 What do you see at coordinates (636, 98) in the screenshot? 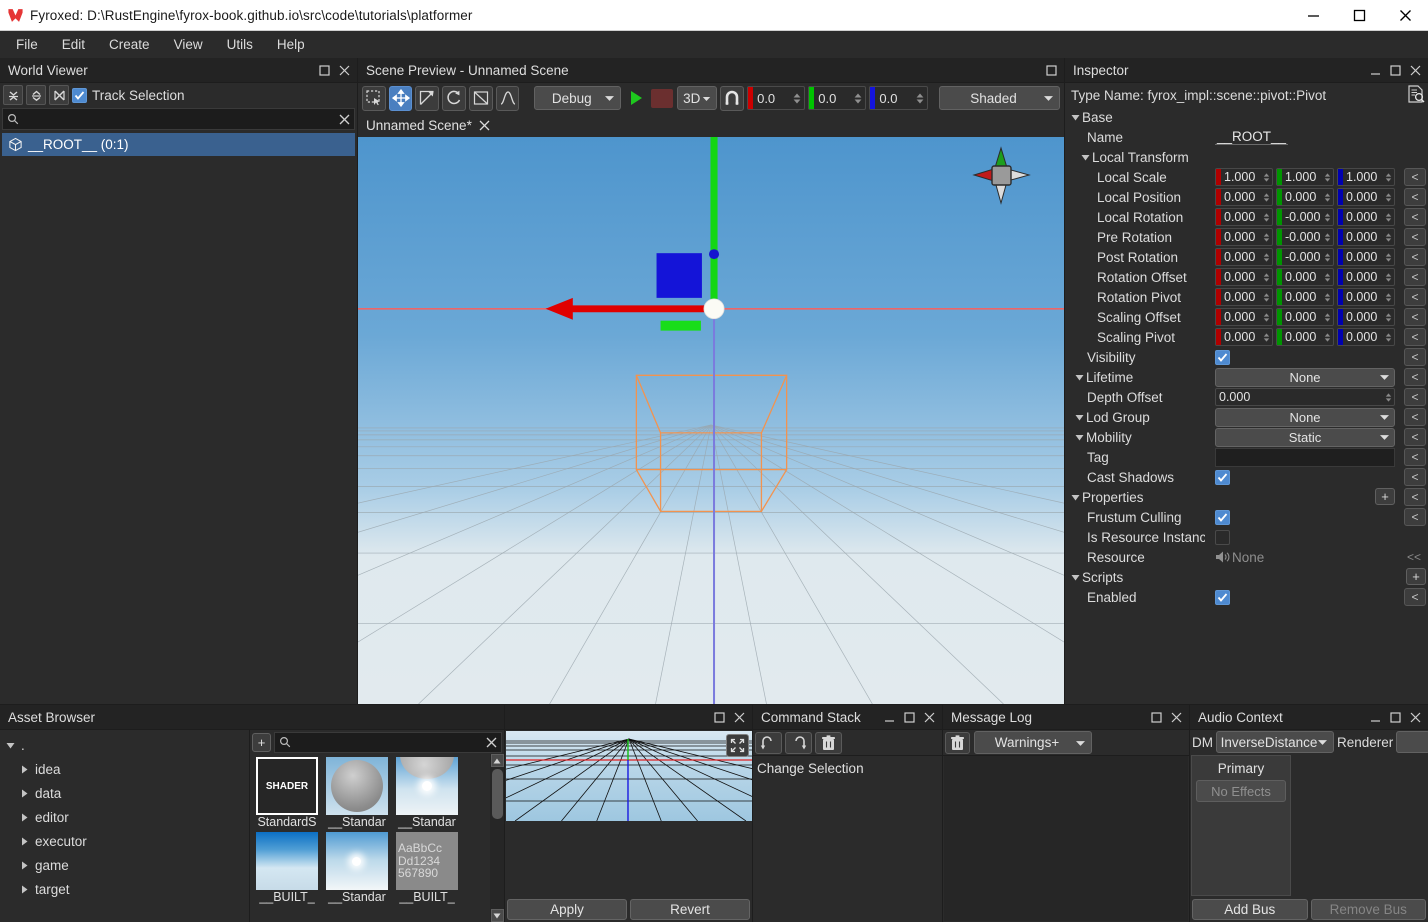
I see `play-button` at bounding box center [636, 98].